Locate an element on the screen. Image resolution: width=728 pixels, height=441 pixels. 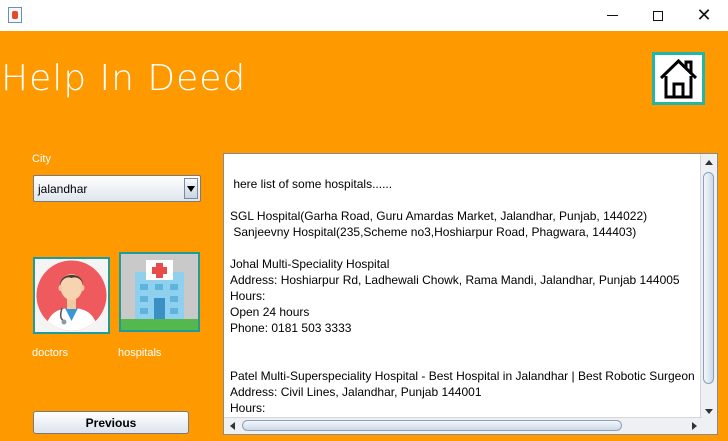
close-icon: ✕ is located at coordinates (704, 15).